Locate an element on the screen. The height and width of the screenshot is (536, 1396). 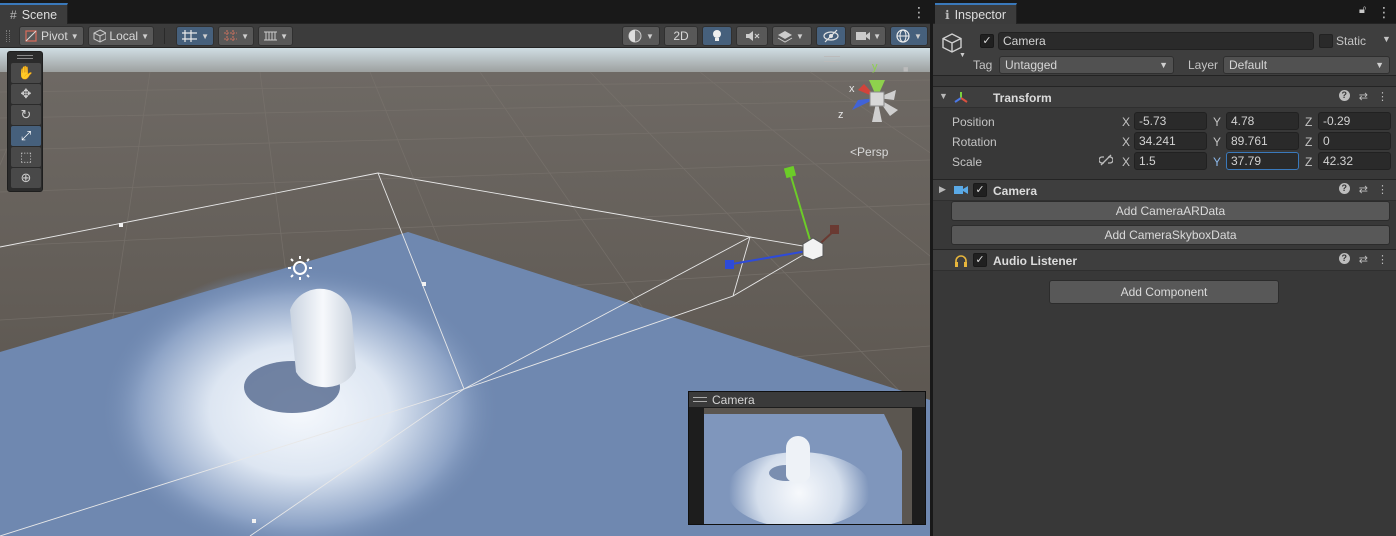
add-camera-ardata-button: Add CameraARData is located at coordinates (1170, 211).